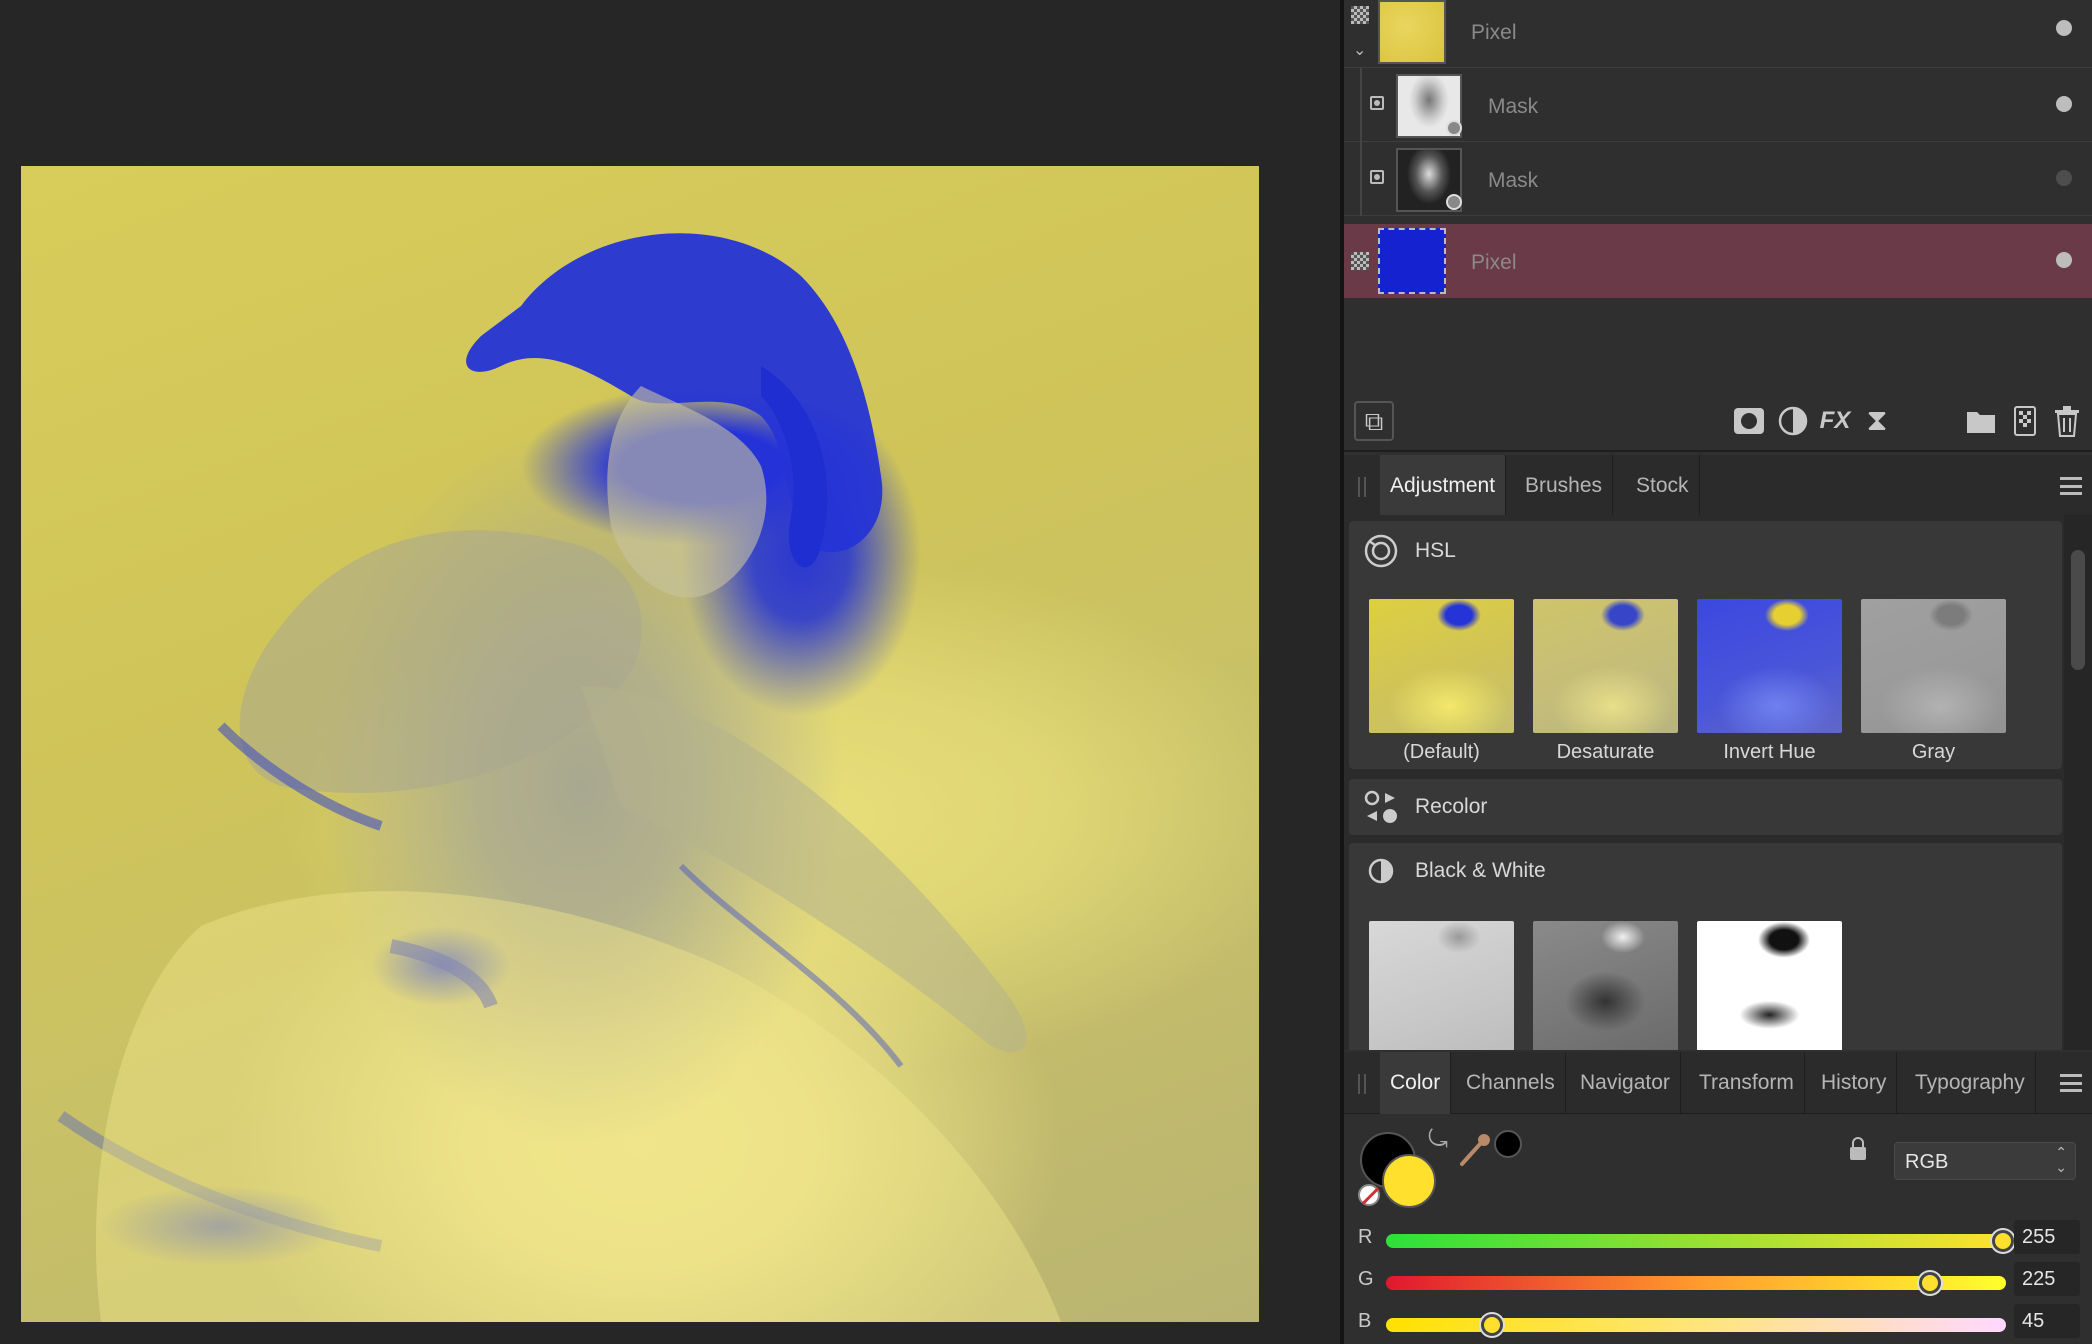 The width and height of the screenshot is (2092, 1344). Describe the element at coordinates (1476, 1150) in the screenshot. I see `color-picker-icon` at that location.